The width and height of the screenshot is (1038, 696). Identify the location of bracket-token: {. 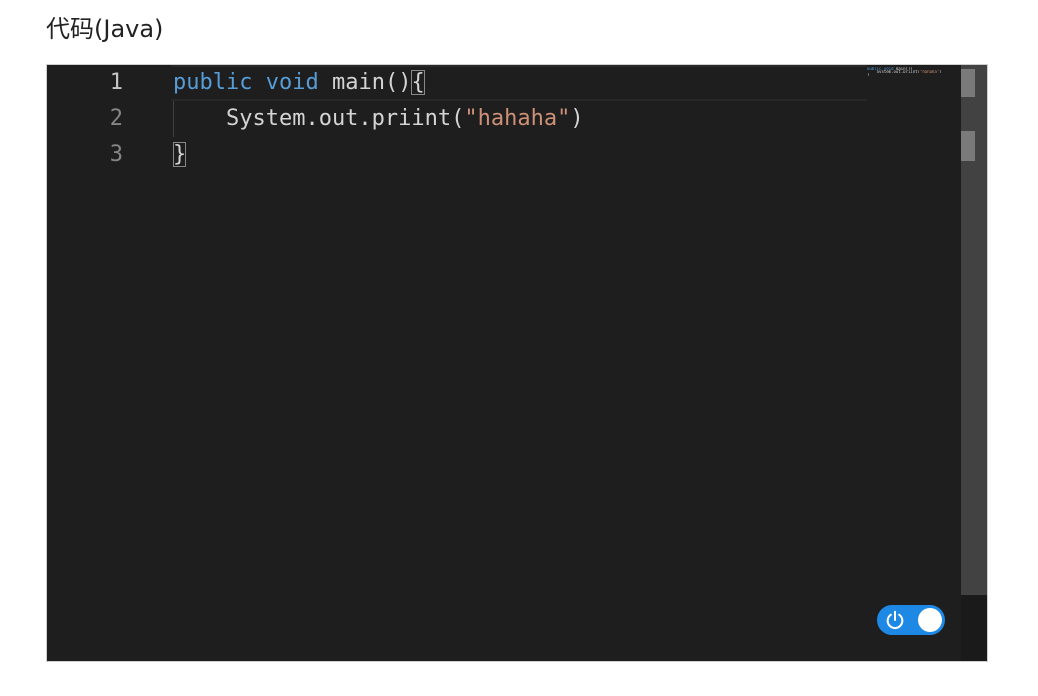
(418, 82).